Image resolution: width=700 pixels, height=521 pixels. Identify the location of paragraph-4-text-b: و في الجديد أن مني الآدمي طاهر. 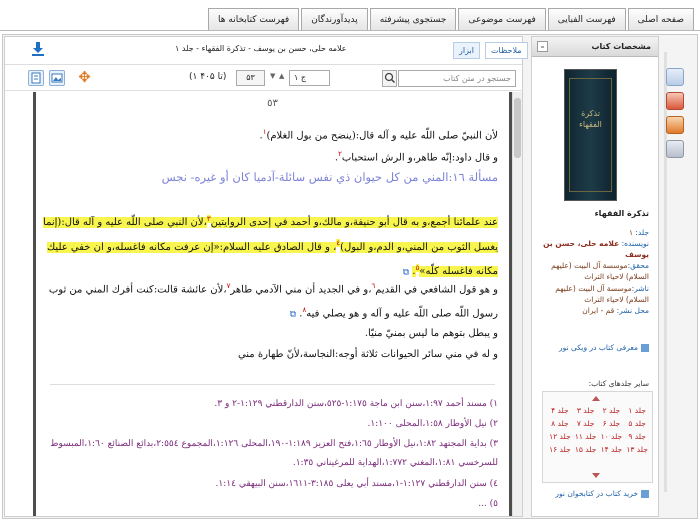
(299, 290).